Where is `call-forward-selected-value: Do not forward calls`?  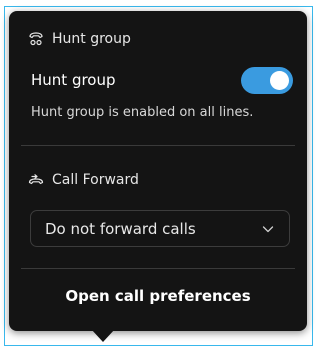 call-forward-selected-value: Do not forward calls is located at coordinates (120, 228).